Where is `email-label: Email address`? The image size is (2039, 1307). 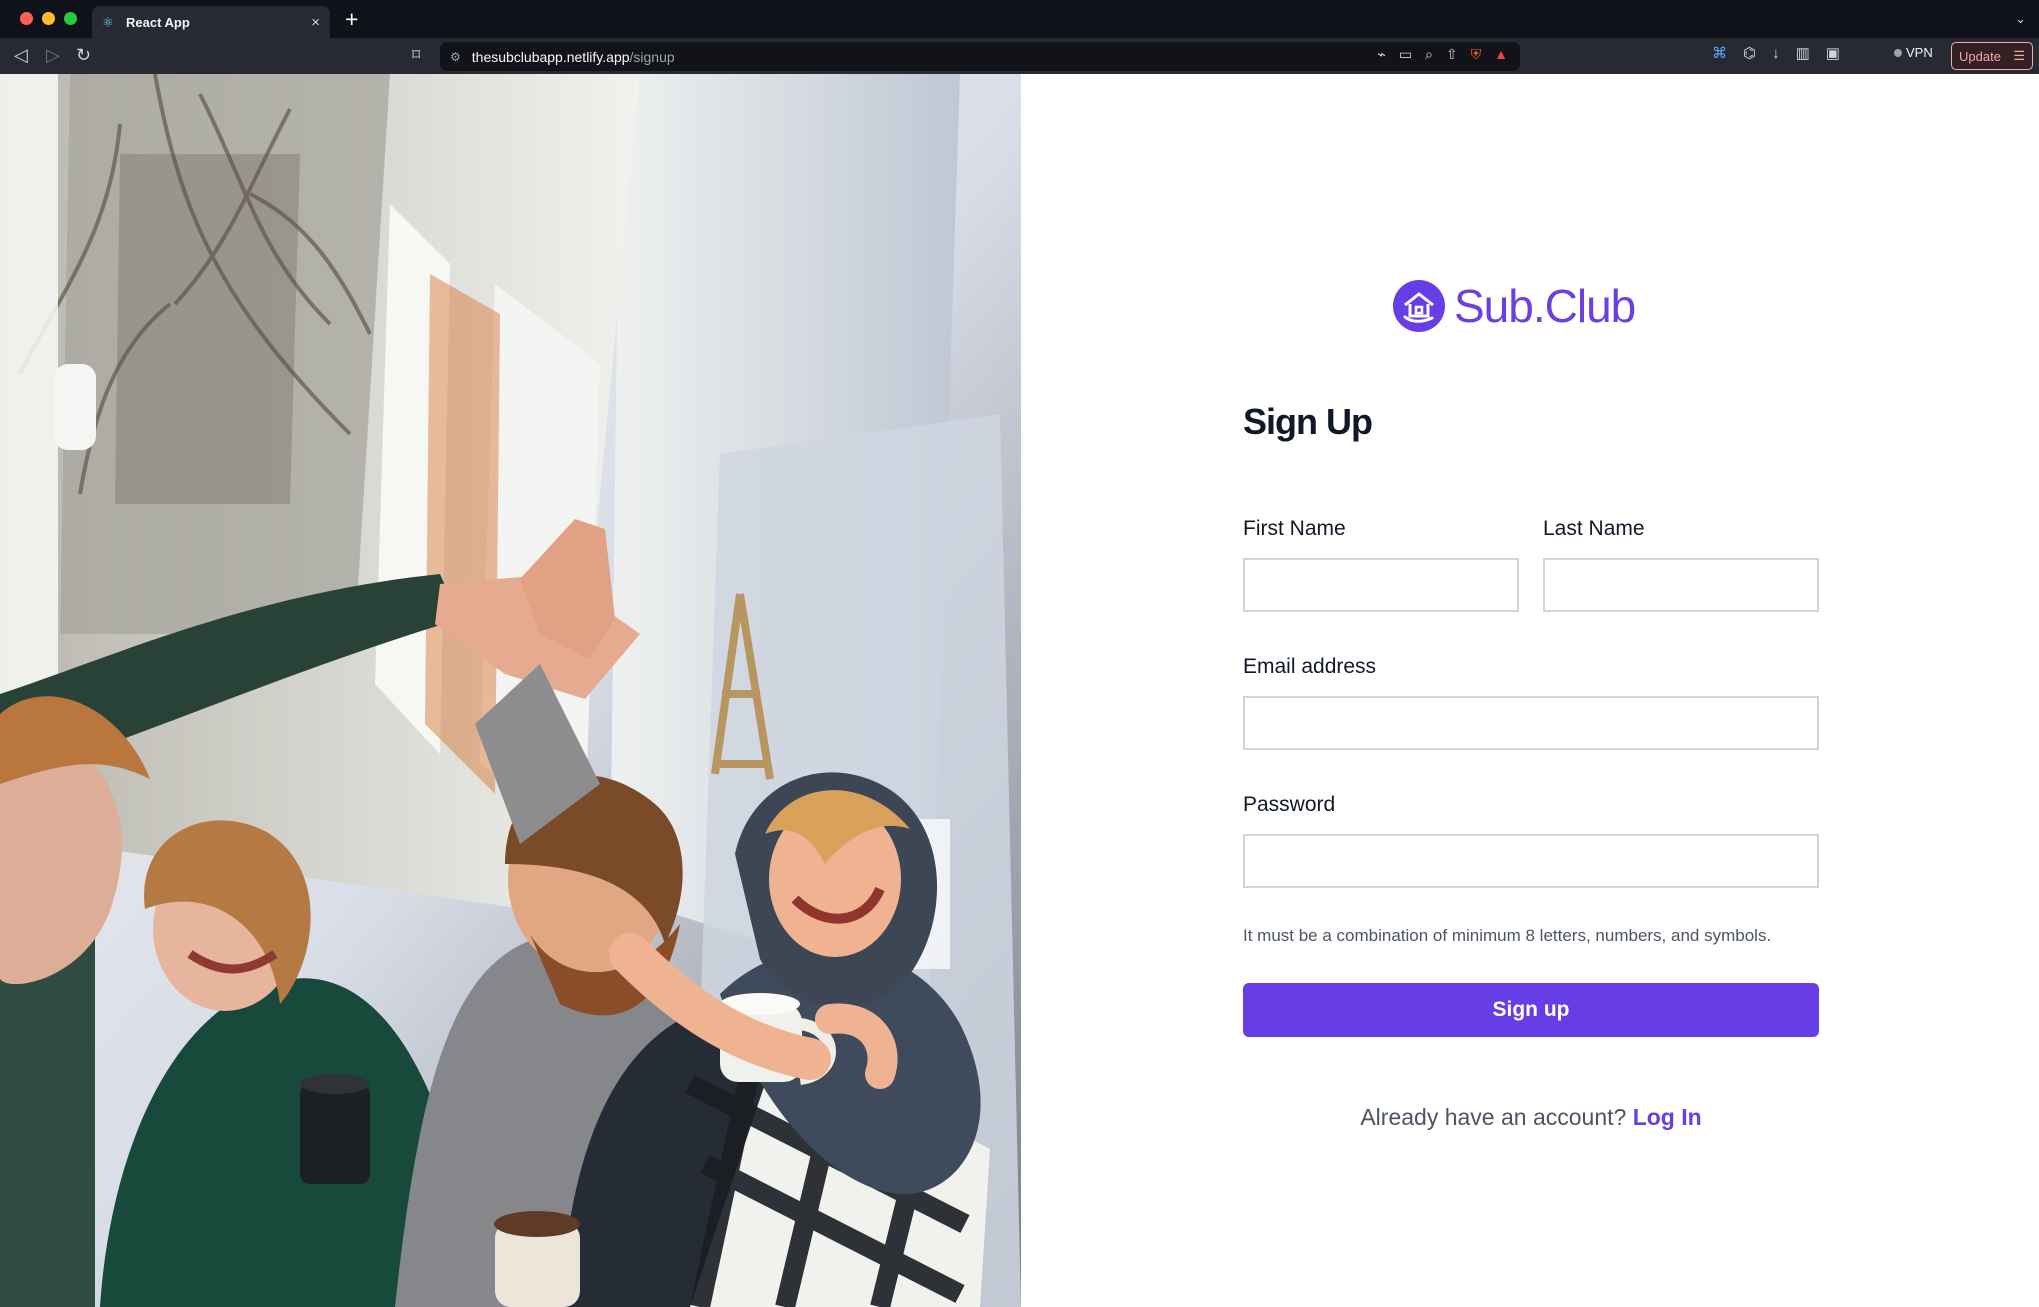
email-label: Email address is located at coordinates (1310, 666).